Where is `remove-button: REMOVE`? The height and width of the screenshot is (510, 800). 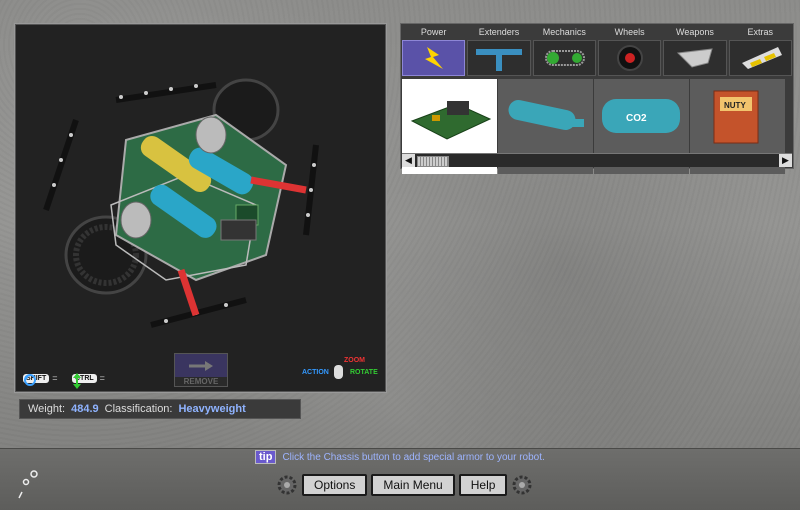 remove-button: REMOVE is located at coordinates (201, 370).